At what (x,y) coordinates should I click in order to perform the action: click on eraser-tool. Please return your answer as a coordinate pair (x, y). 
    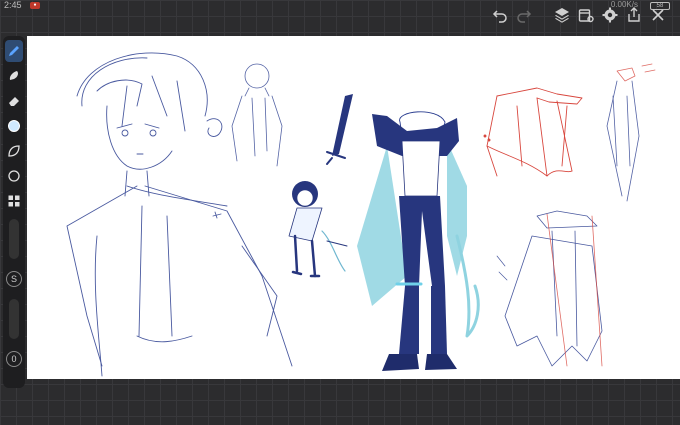
    Looking at the image, I should click on (14, 101).